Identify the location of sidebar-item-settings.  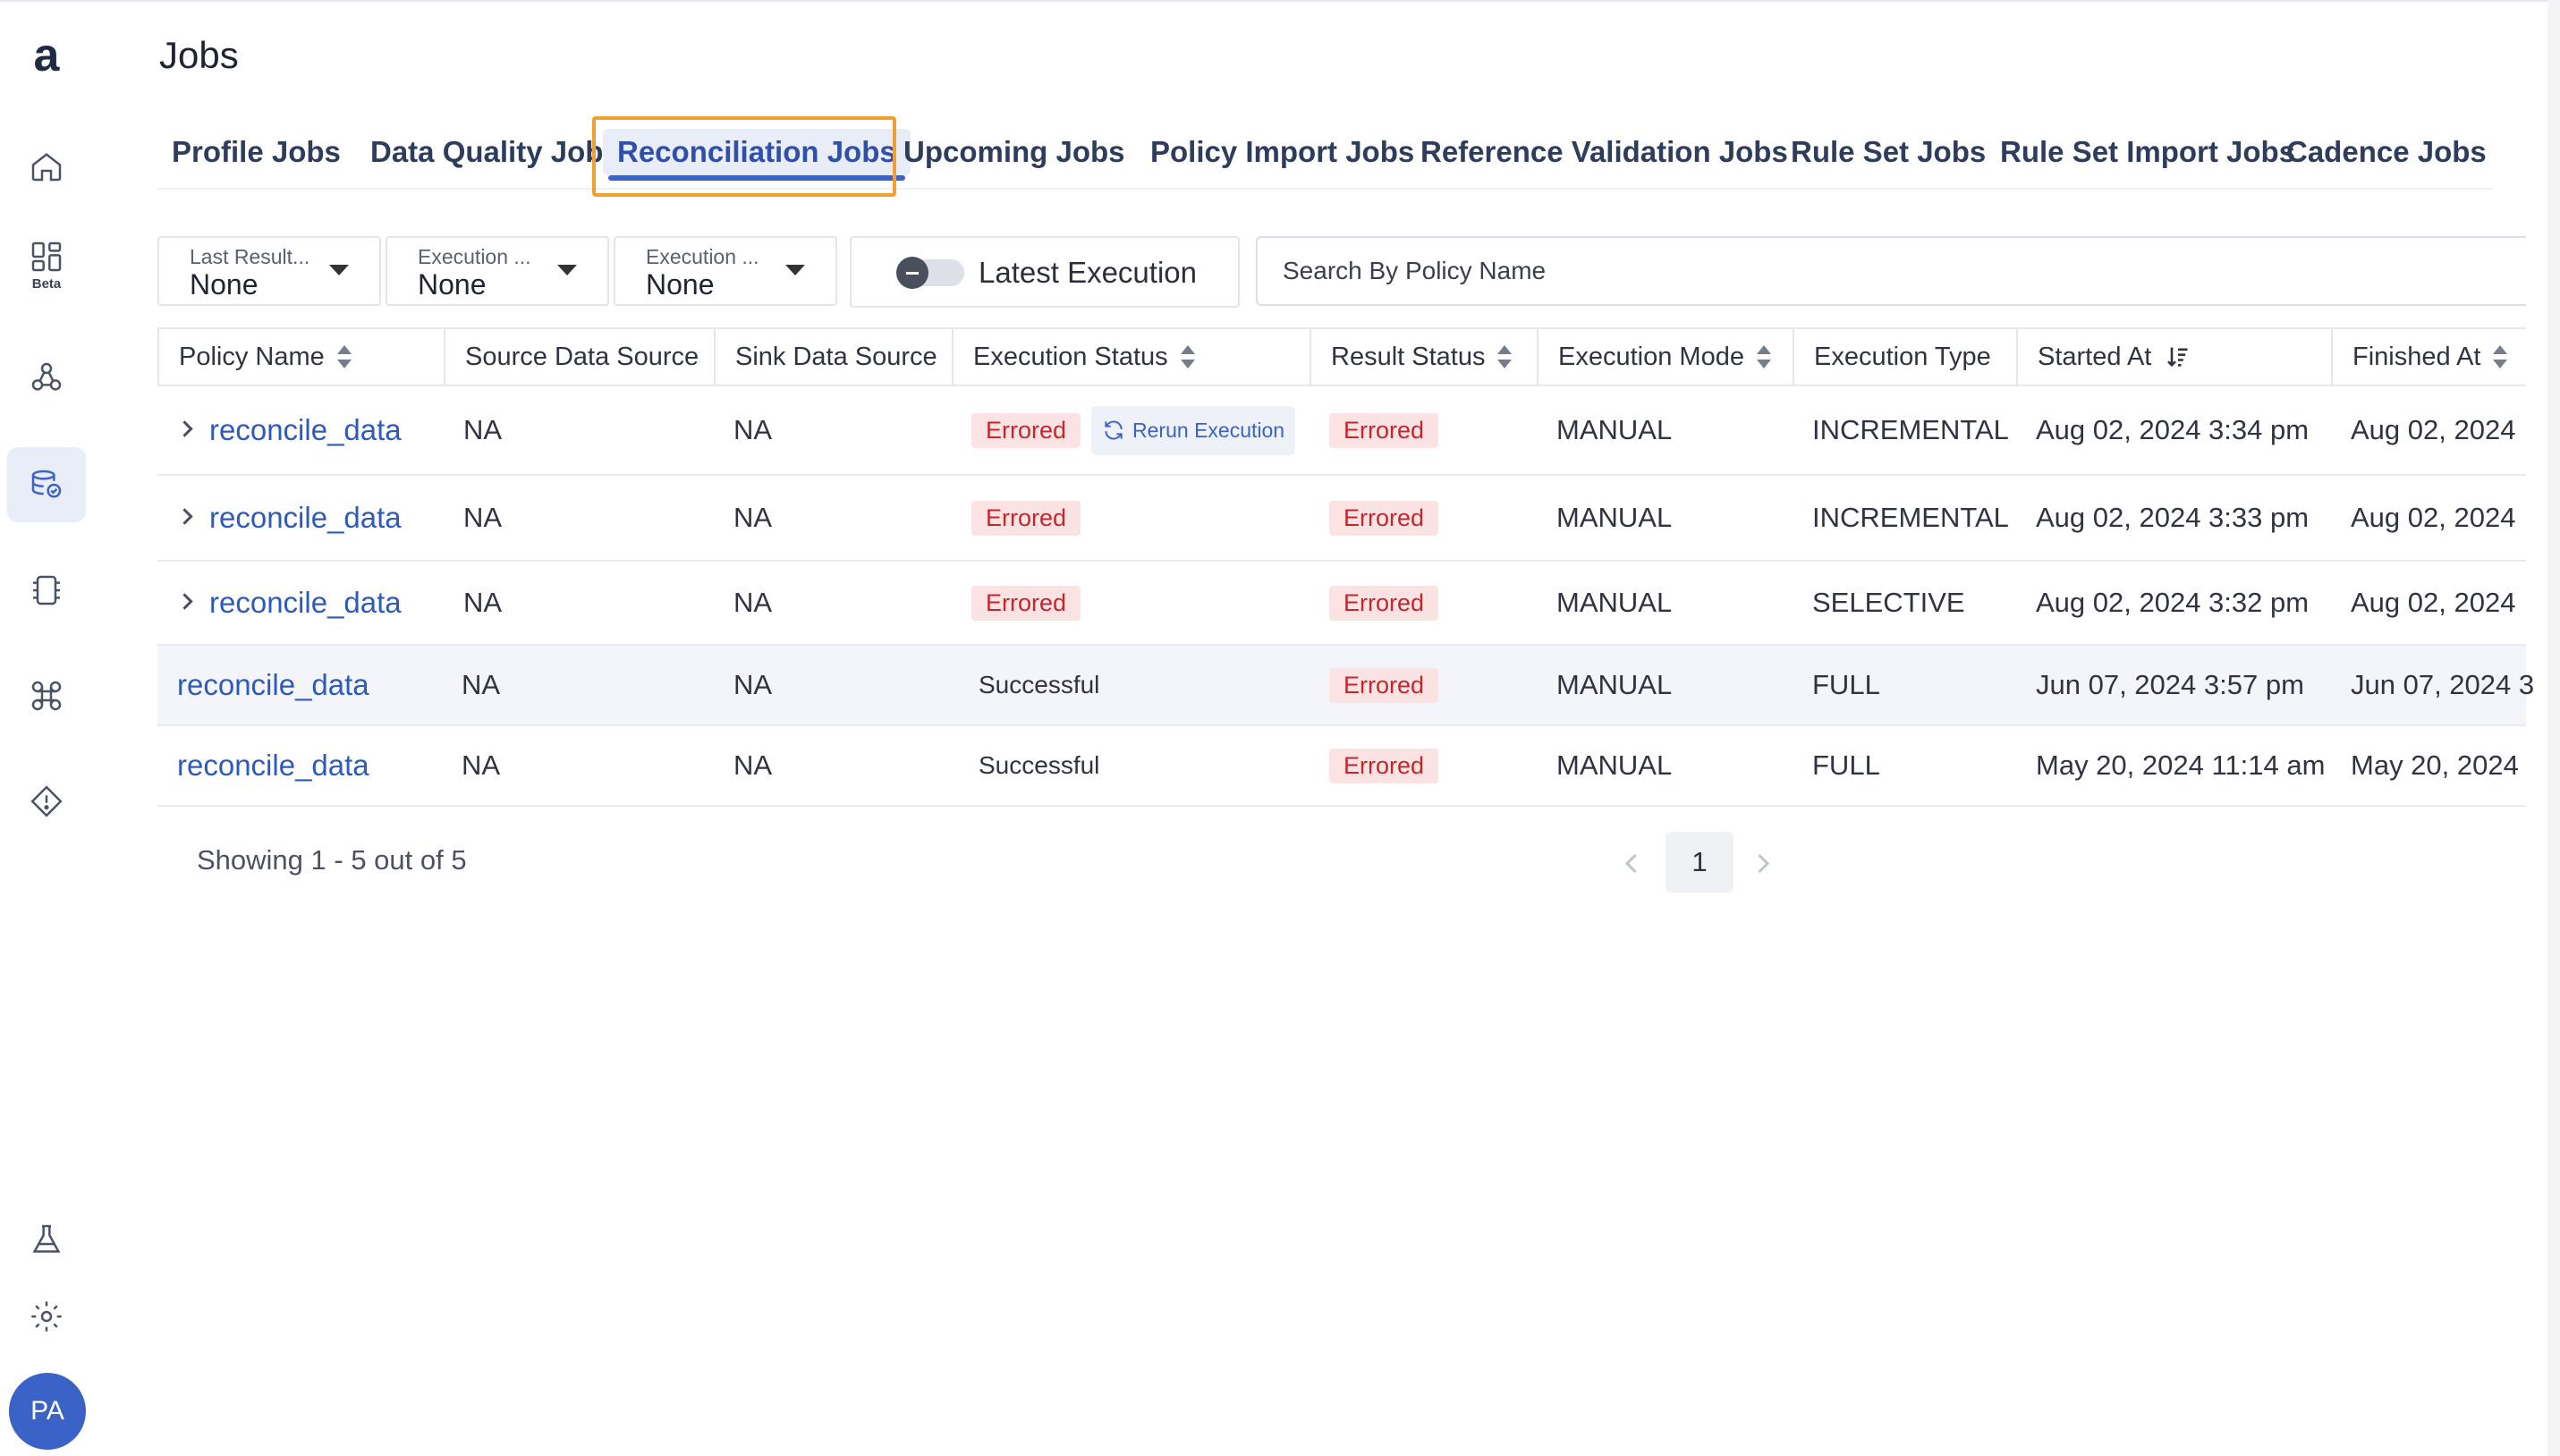
(46, 1316).